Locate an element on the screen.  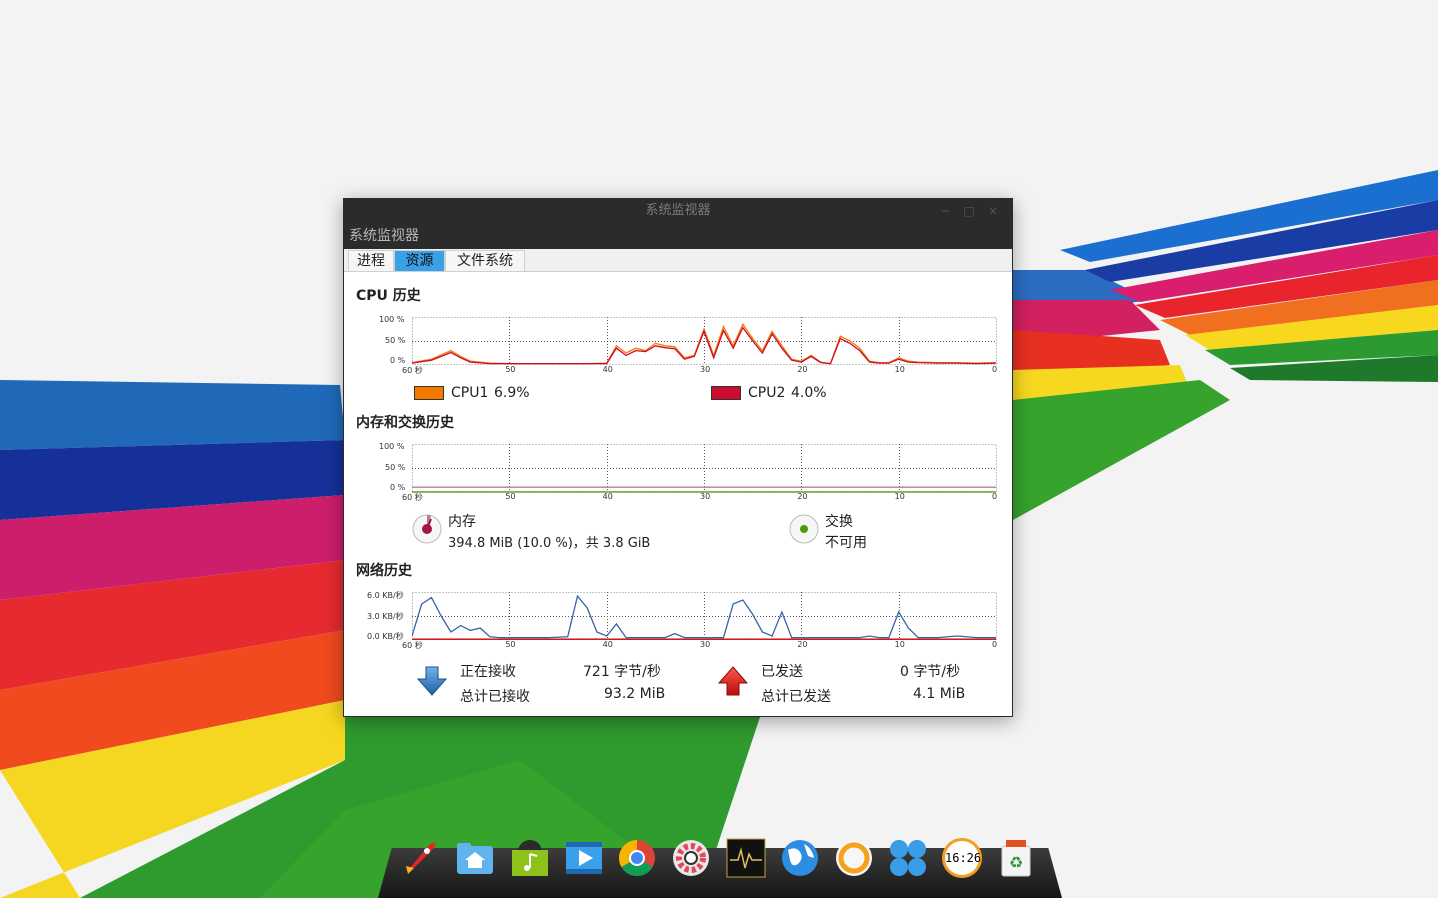
tab-bar: 进程 资源 文件系统 is located at coordinates (678, 260).